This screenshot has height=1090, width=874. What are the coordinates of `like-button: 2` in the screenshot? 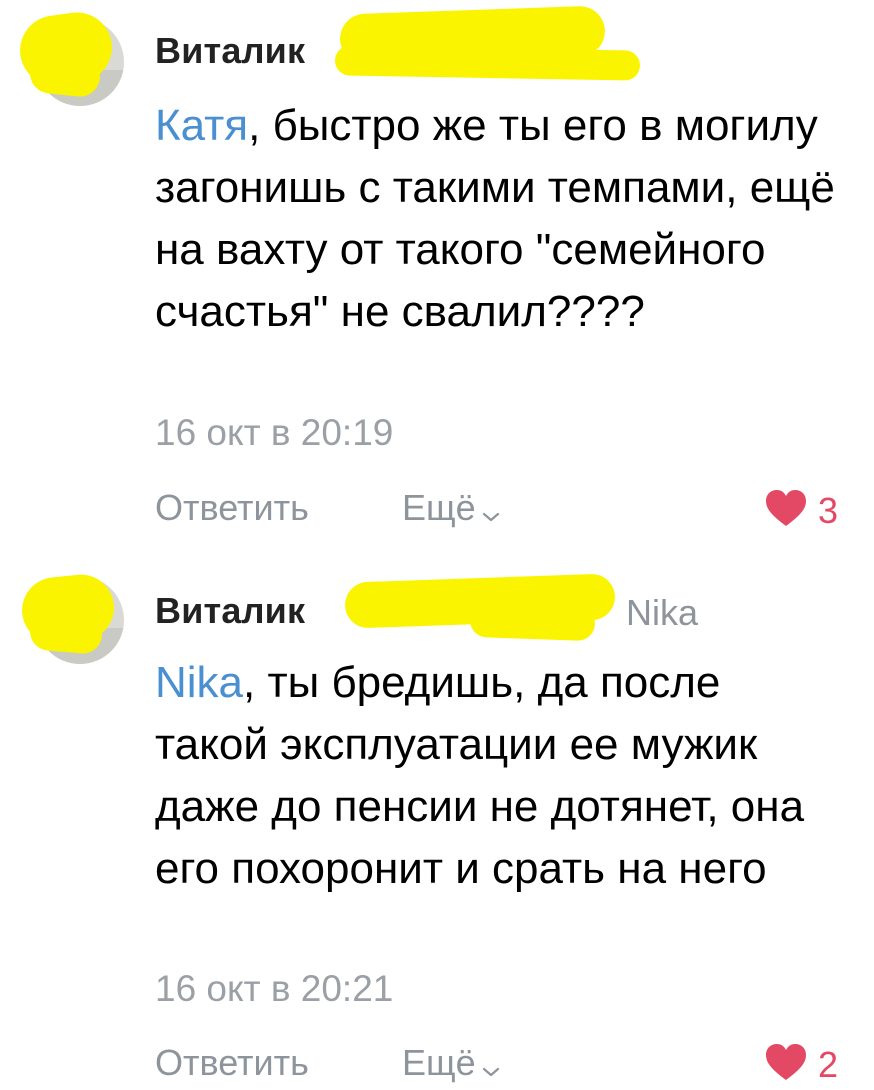 It's located at (801, 1064).